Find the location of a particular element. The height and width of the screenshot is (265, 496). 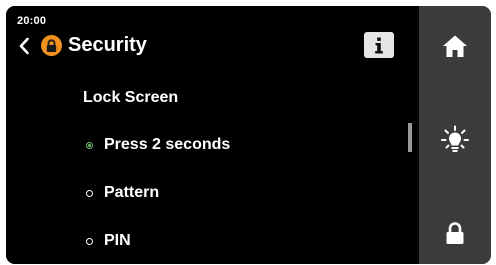

home-button is located at coordinates (455, 46).